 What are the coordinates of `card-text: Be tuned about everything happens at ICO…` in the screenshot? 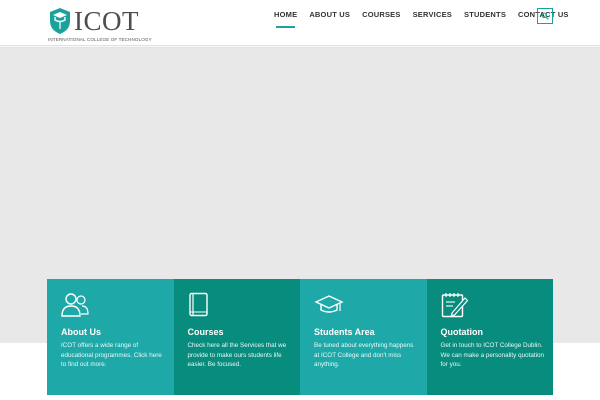 It's located at (364, 355).